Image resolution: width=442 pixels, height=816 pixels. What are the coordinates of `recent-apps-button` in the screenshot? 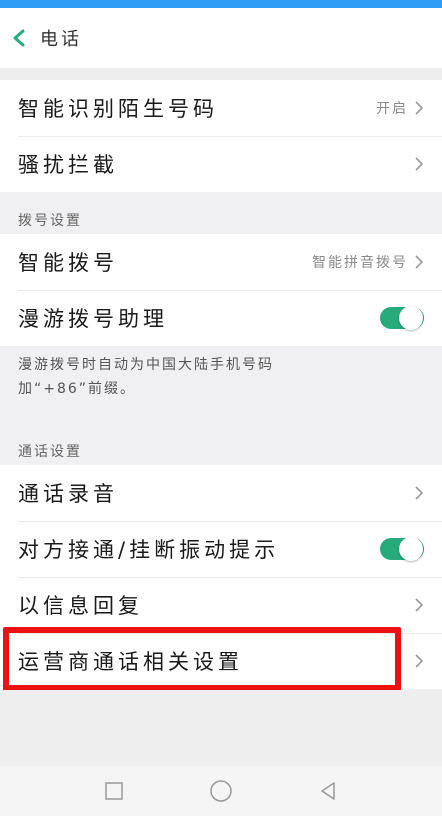 It's located at (114, 791).